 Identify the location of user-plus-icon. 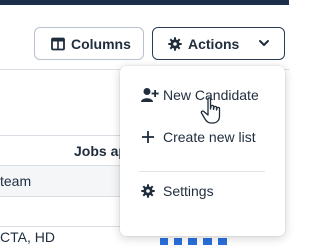
(150, 95).